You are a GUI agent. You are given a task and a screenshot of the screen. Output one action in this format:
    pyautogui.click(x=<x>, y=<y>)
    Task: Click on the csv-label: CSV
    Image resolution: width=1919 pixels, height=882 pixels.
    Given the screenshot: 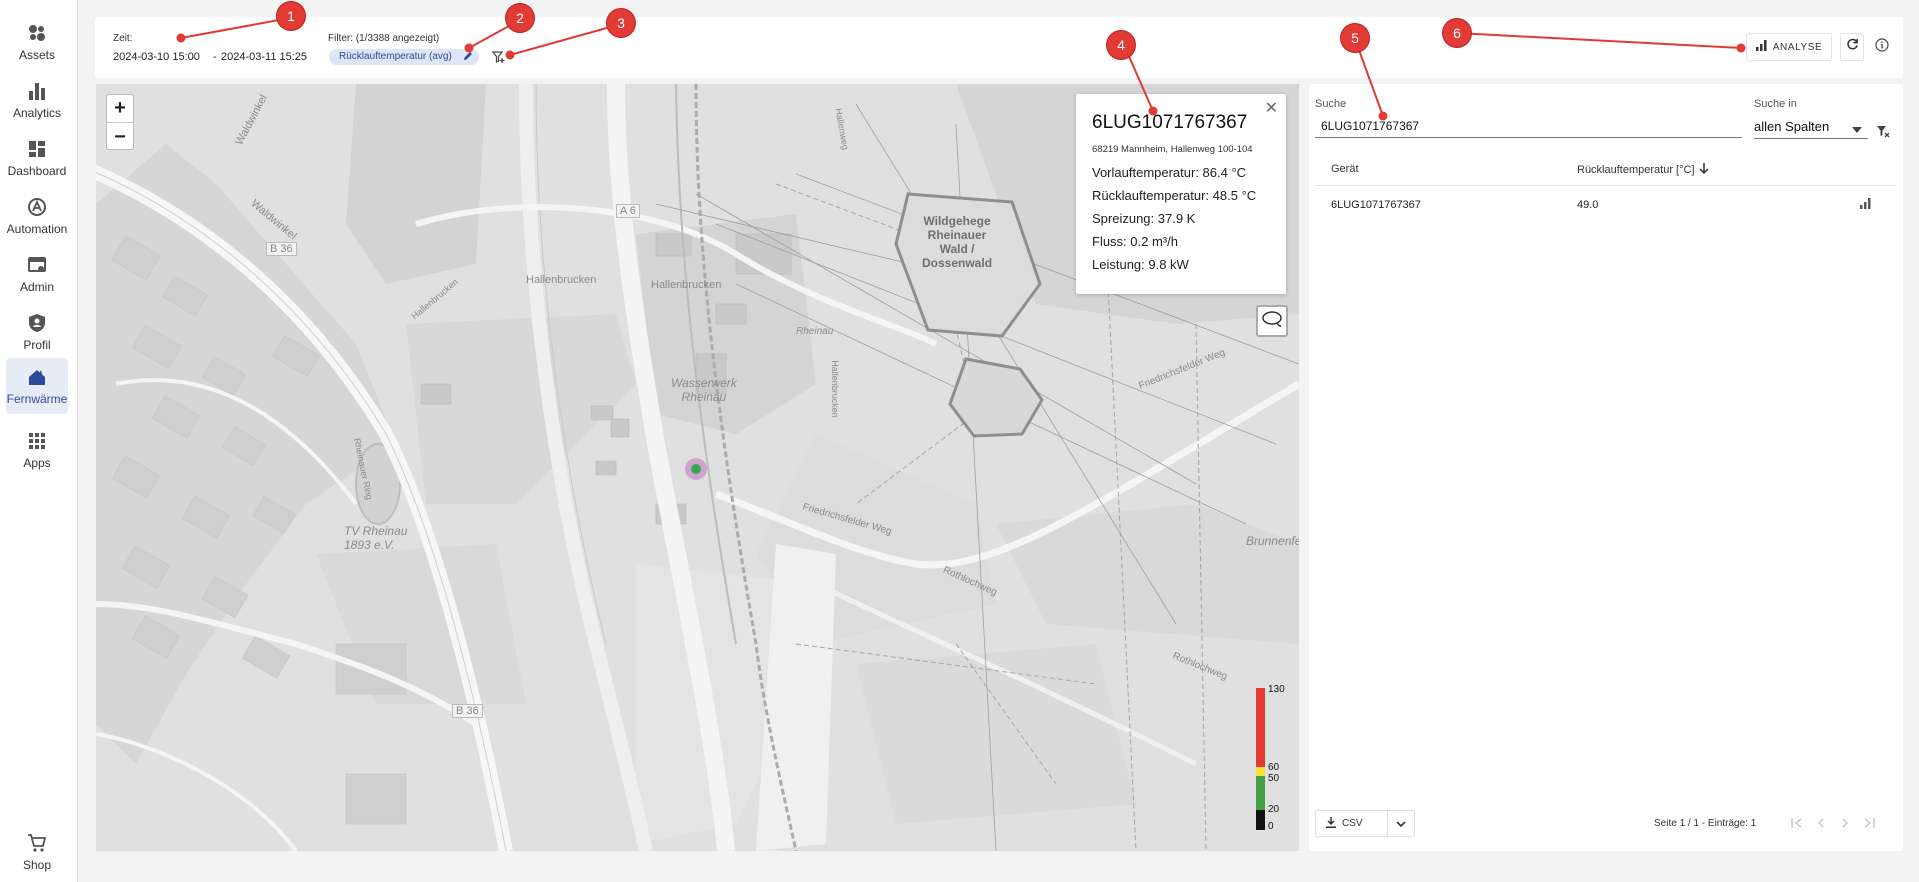 What is the action you would take?
    pyautogui.click(x=1352, y=823)
    